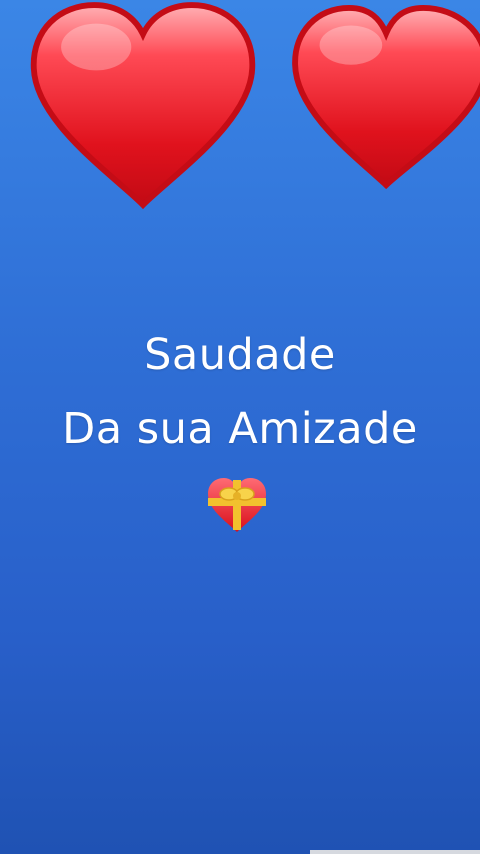  Describe the element at coordinates (395, 852) in the screenshot. I see `bottom-edge-bar` at that location.